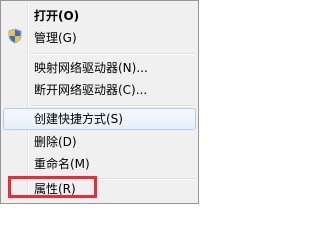 The height and width of the screenshot is (240, 320). What do you see at coordinates (62, 164) in the screenshot?
I see `menu-item-label: 重命名(M)` at bounding box center [62, 164].